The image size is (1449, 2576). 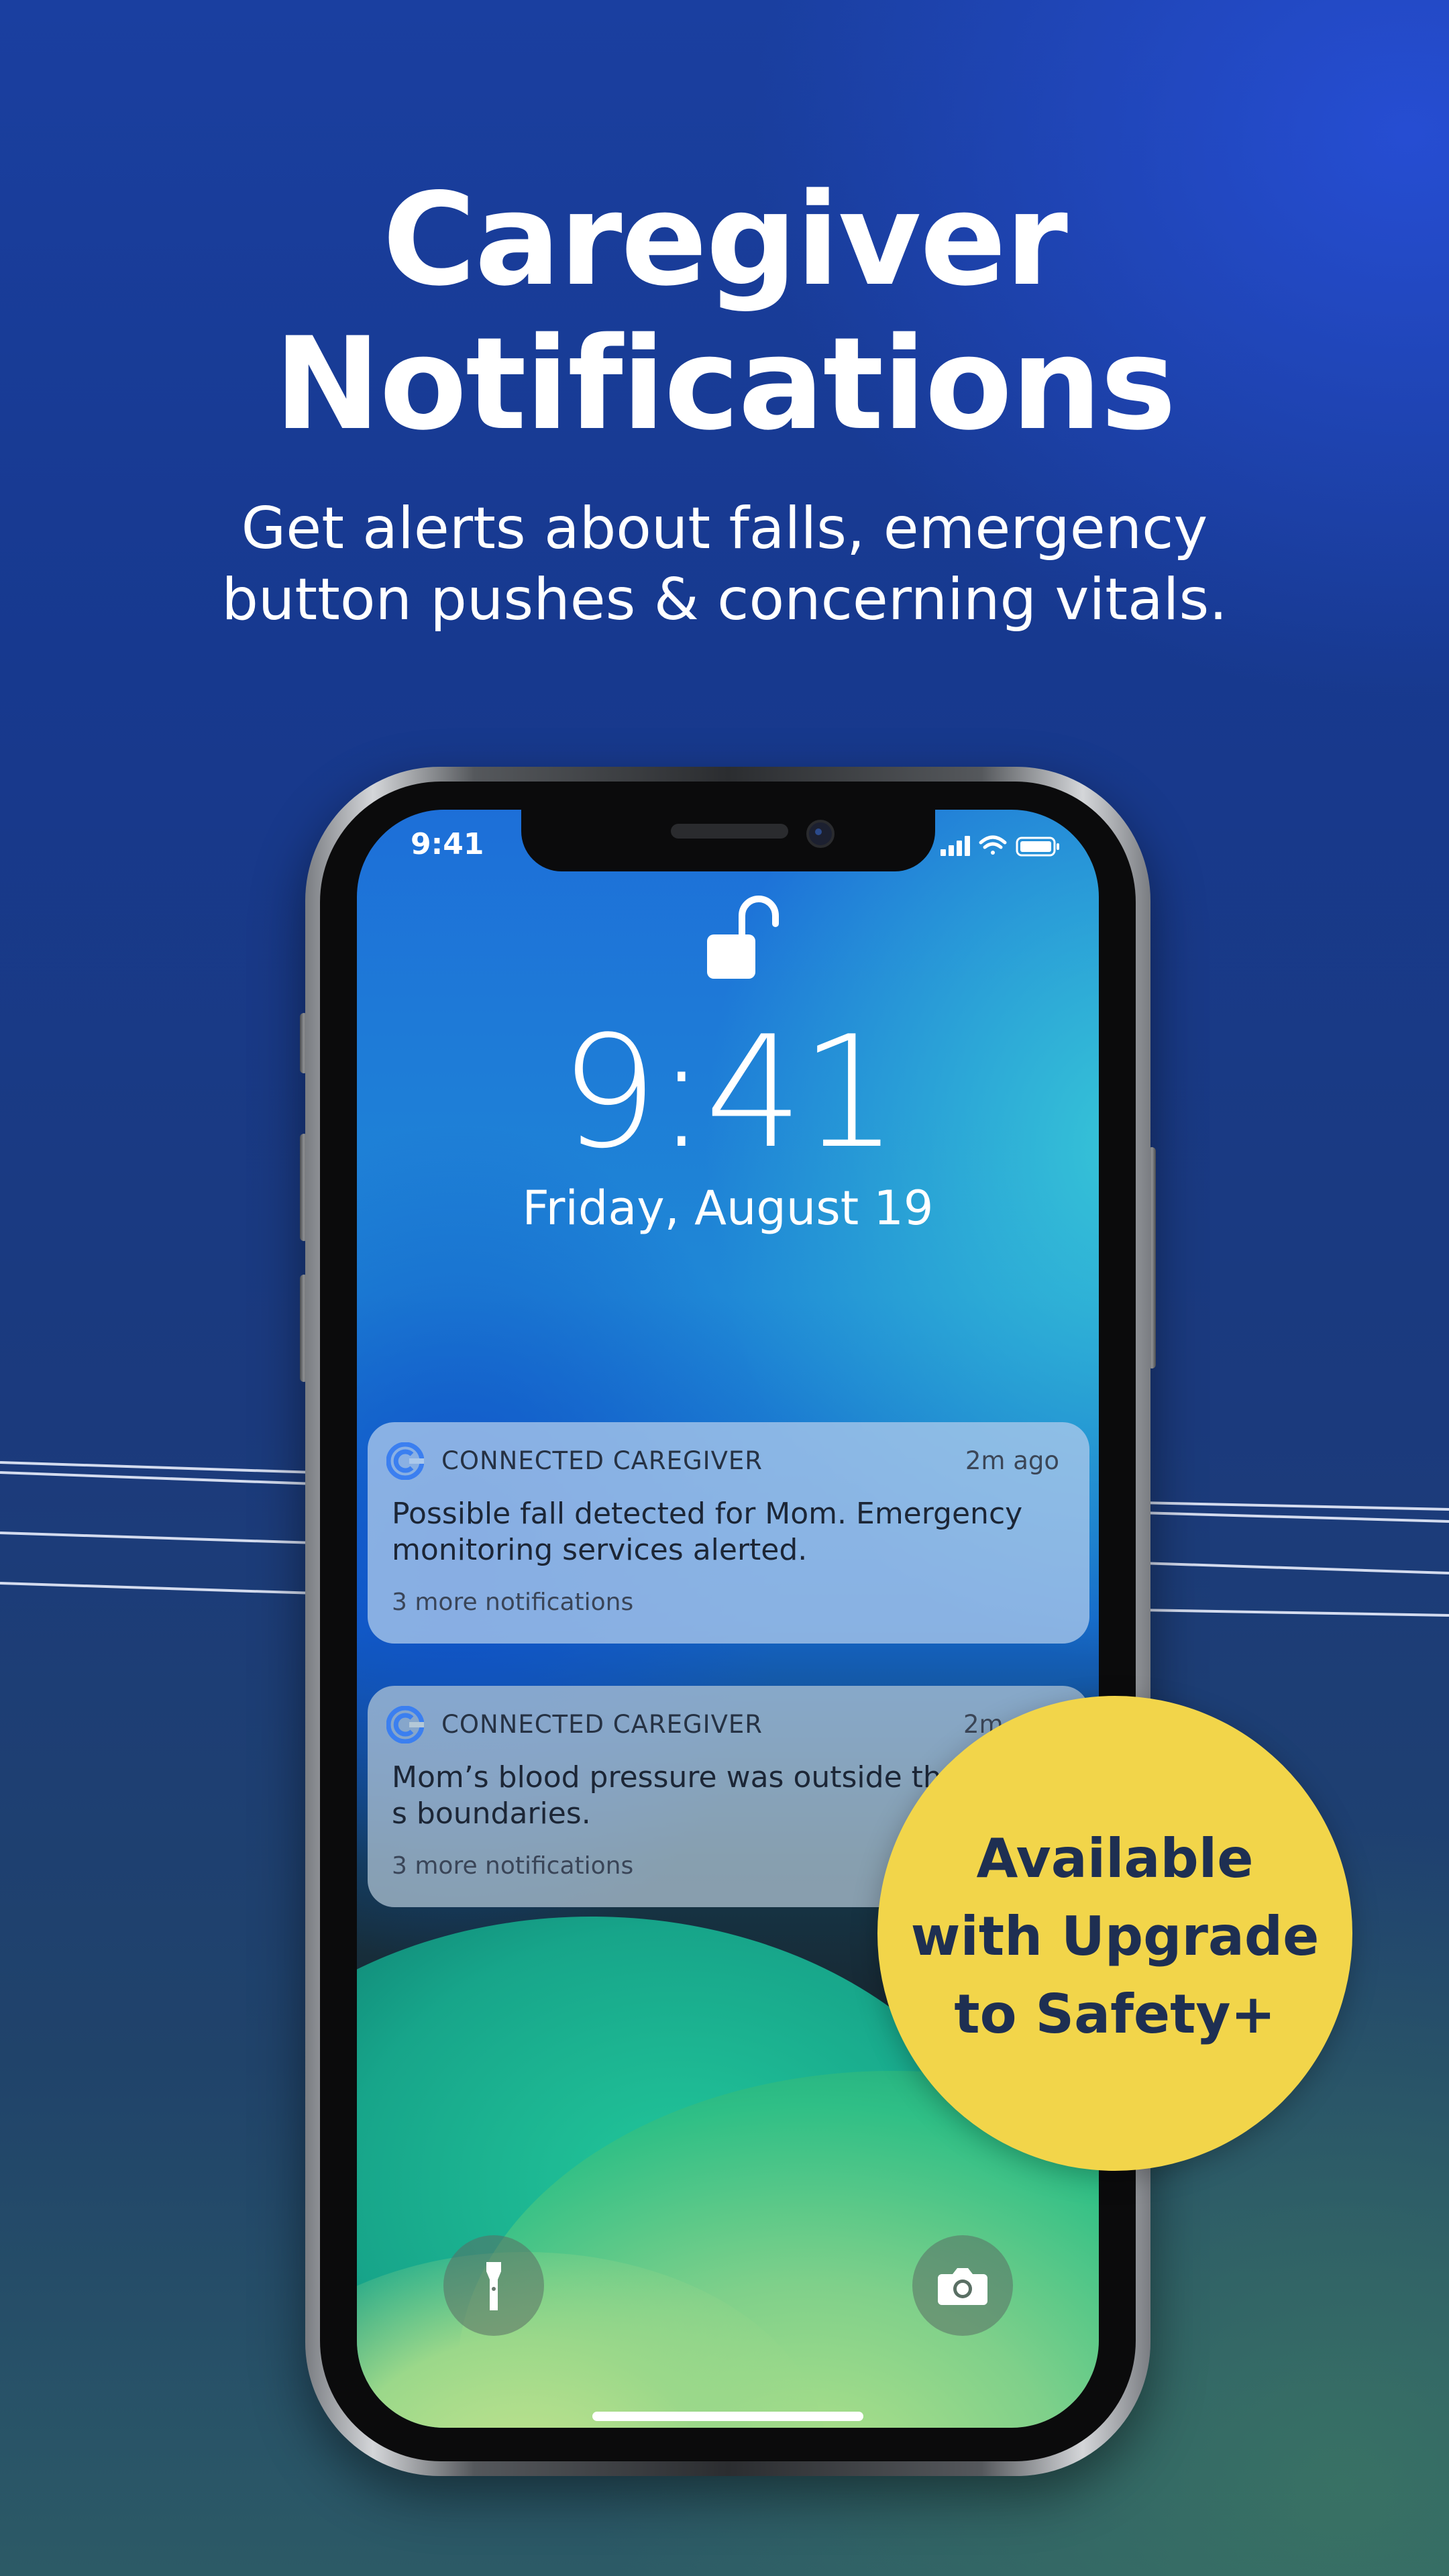 I want to click on badge-line-3: to Safety+, so click(x=1115, y=2014).